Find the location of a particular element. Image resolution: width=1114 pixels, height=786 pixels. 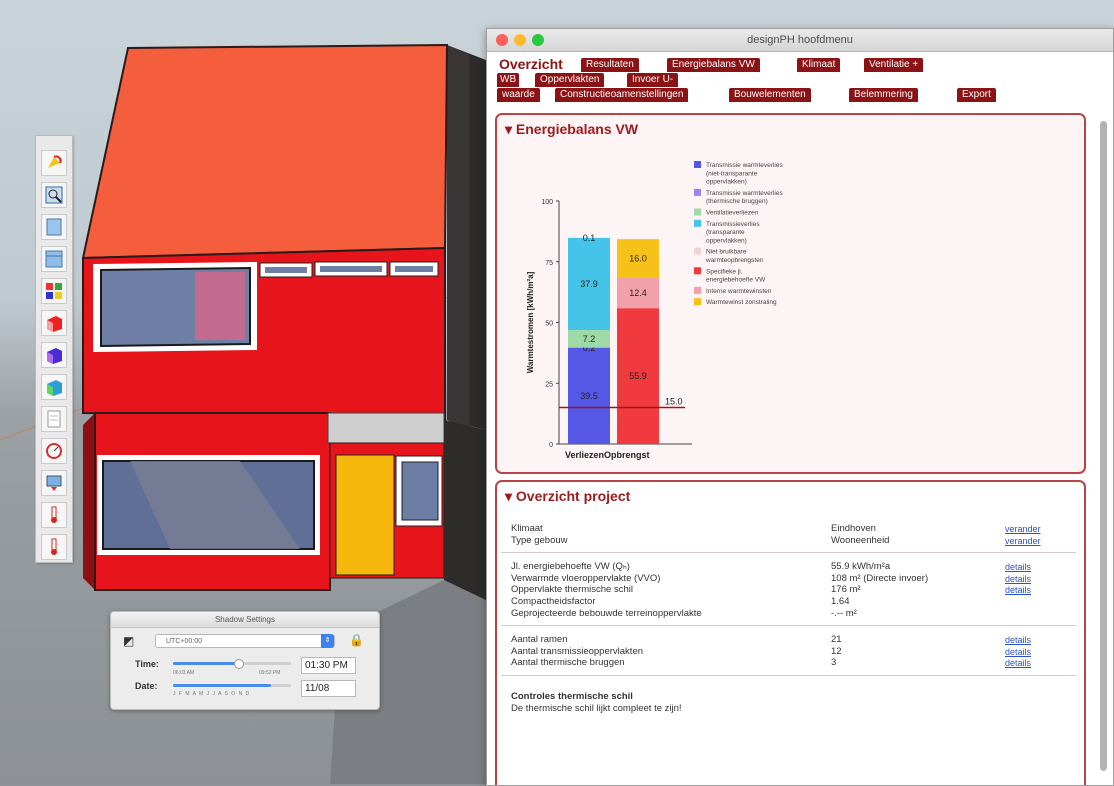

overview-row-label: Verwarmde vloeroppervlakte (VVO) is located at coordinates (585, 578).